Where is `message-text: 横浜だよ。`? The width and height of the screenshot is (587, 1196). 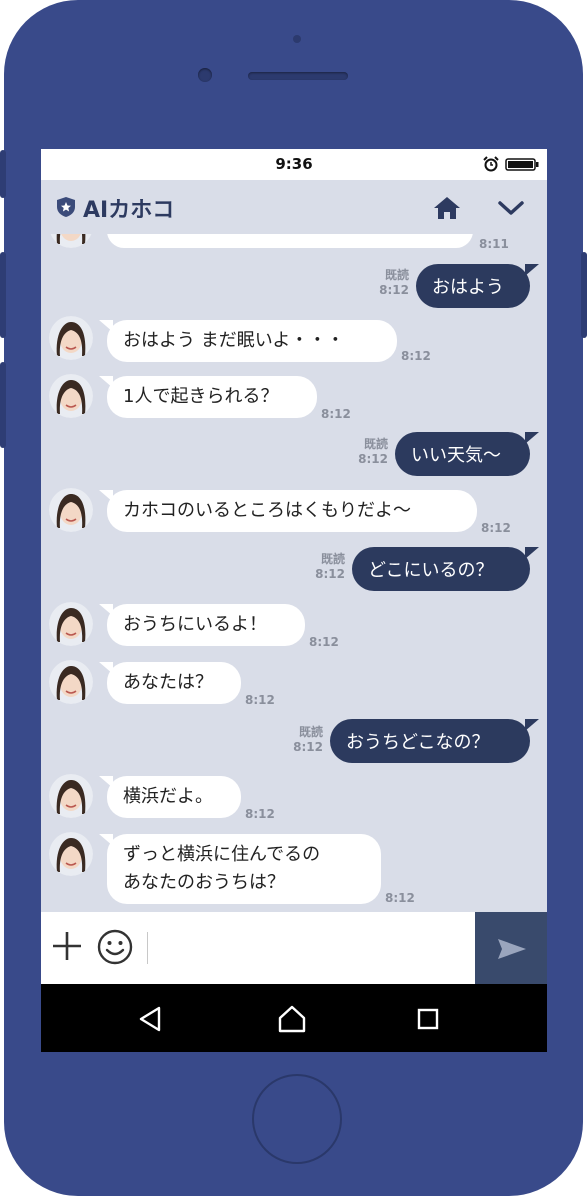
message-text: 横浜だよ。 is located at coordinates (168, 796).